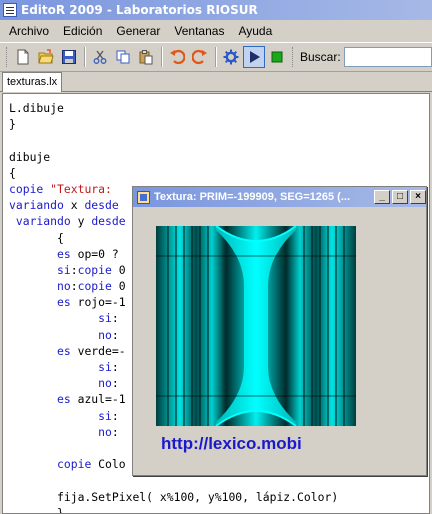  What do you see at coordinates (231, 444) in the screenshot?
I see `website-link: http://lexico.mobi` at bounding box center [231, 444].